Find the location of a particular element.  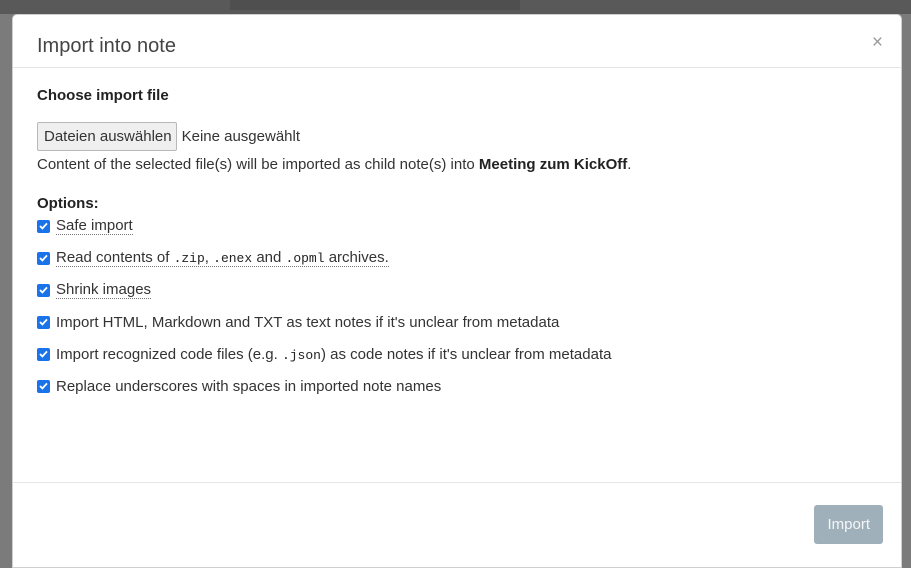

safe-import-label: Safe import is located at coordinates (94, 226).